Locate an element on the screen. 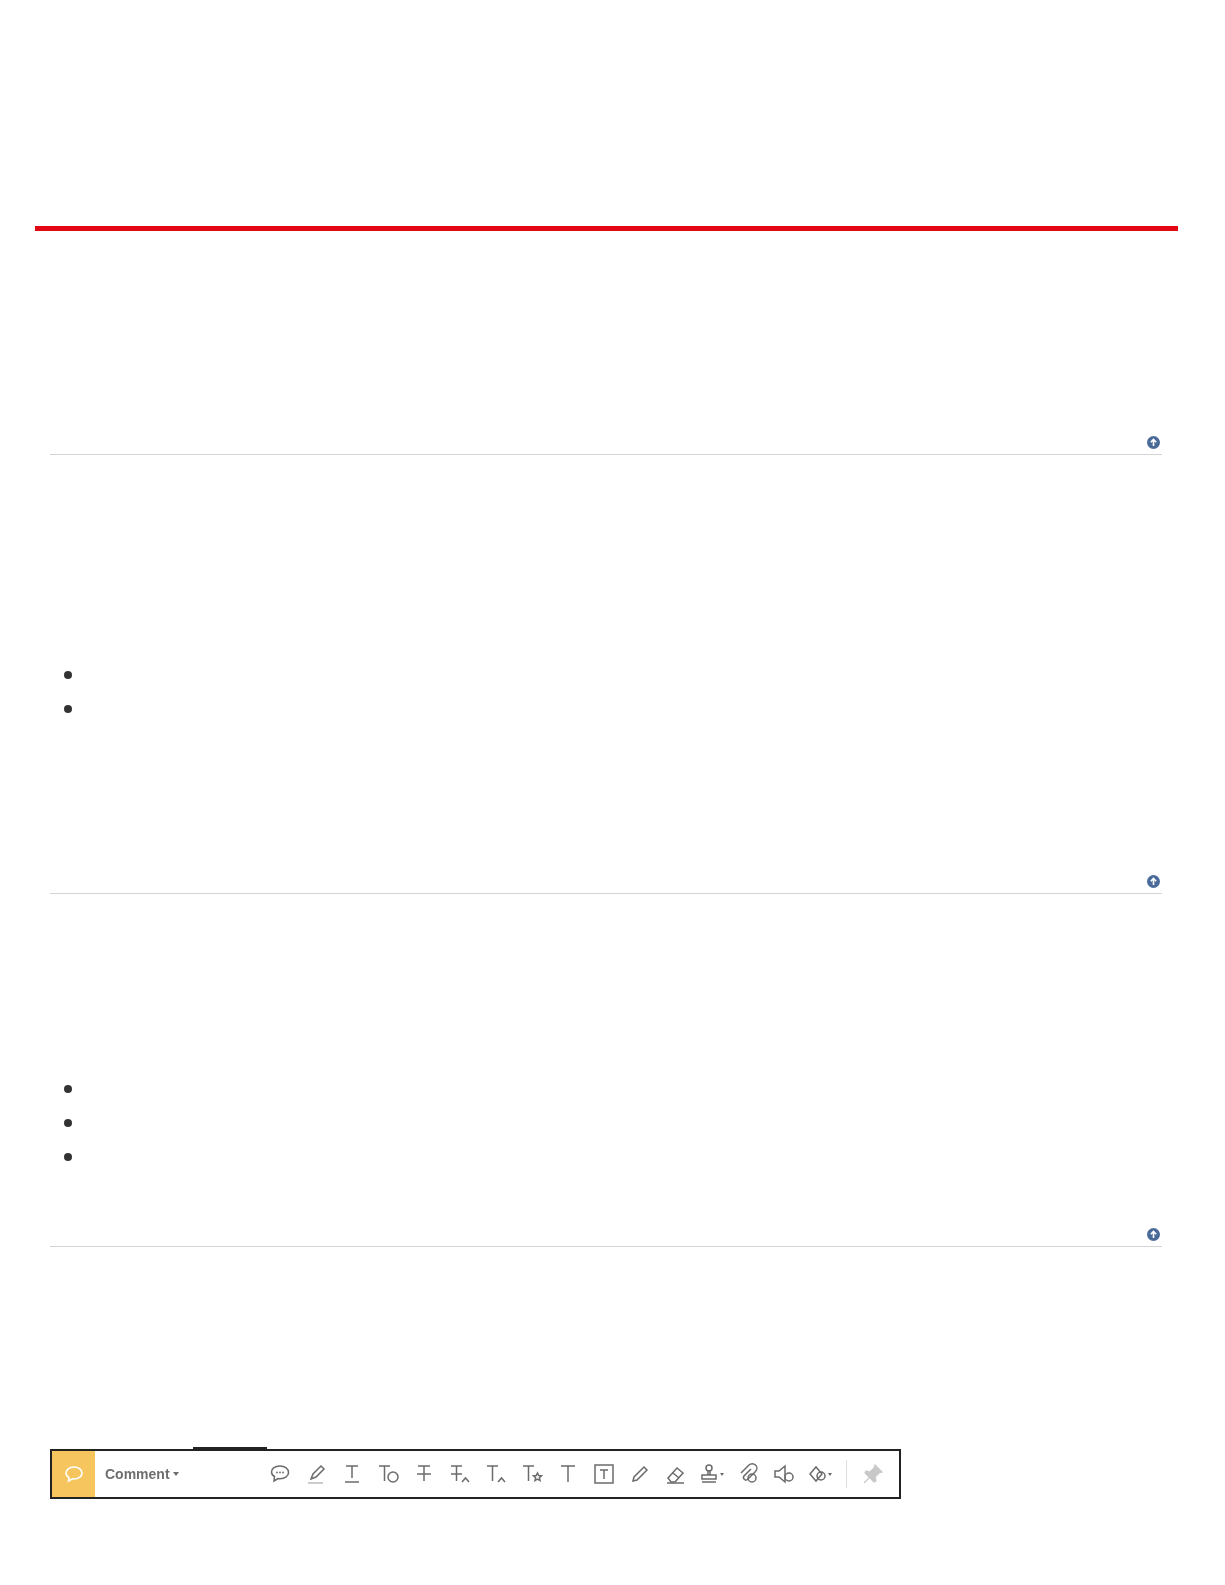 This screenshot has height=1585, width=1225. speaker-icon is located at coordinates (784, 1474).